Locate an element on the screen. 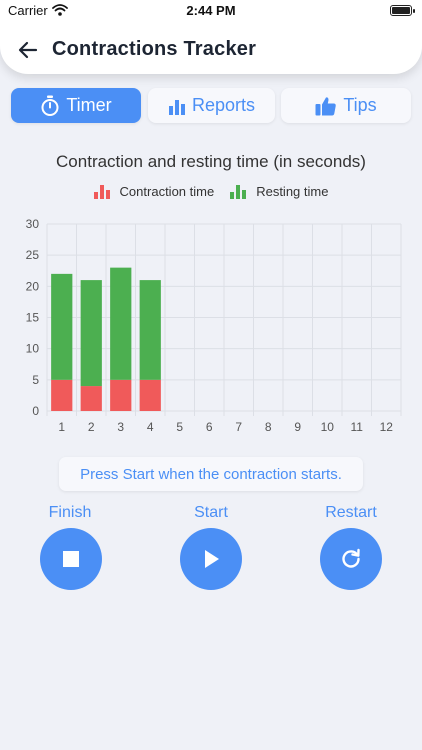 This screenshot has width=422, height=750. x-tick-label: 12 is located at coordinates (387, 427).